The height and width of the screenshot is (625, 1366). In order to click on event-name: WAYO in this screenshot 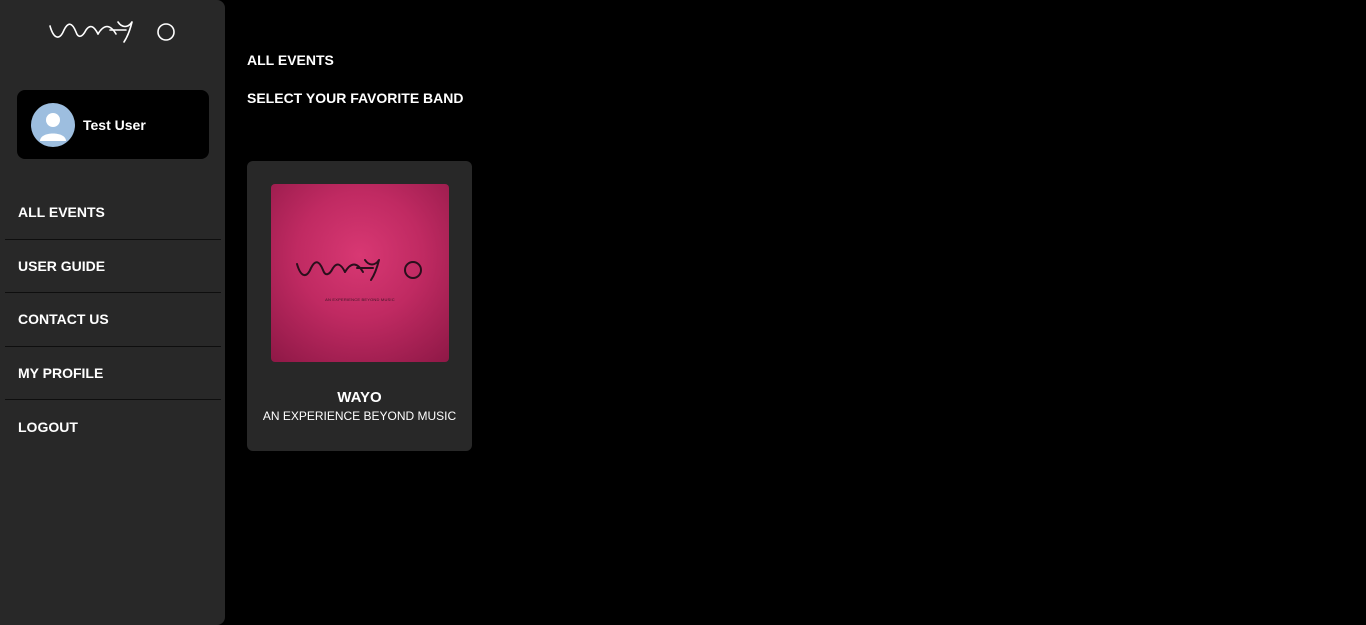, I will do `click(359, 397)`.